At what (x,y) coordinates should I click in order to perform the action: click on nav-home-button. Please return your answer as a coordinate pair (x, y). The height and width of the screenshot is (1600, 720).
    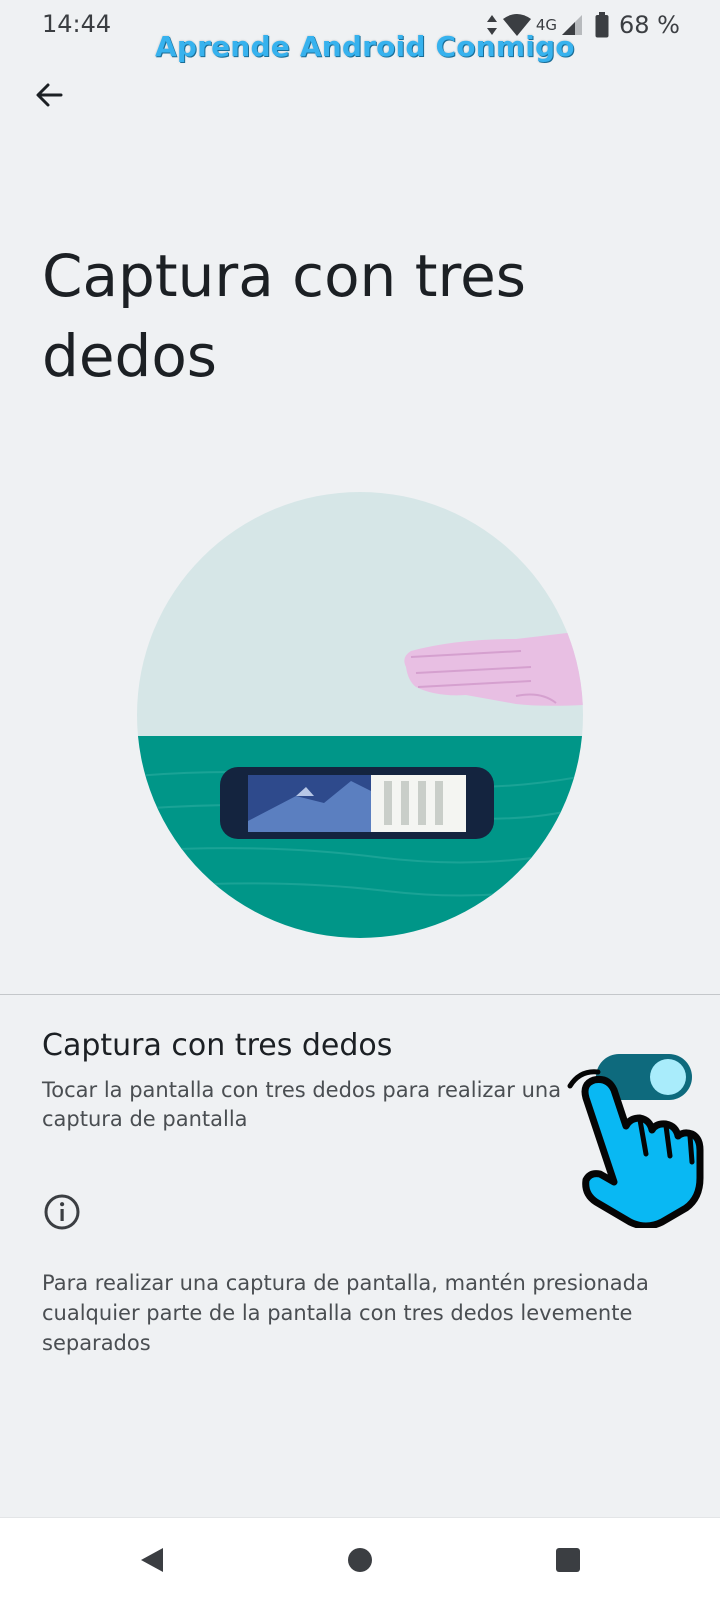
    Looking at the image, I should click on (360, 1560).